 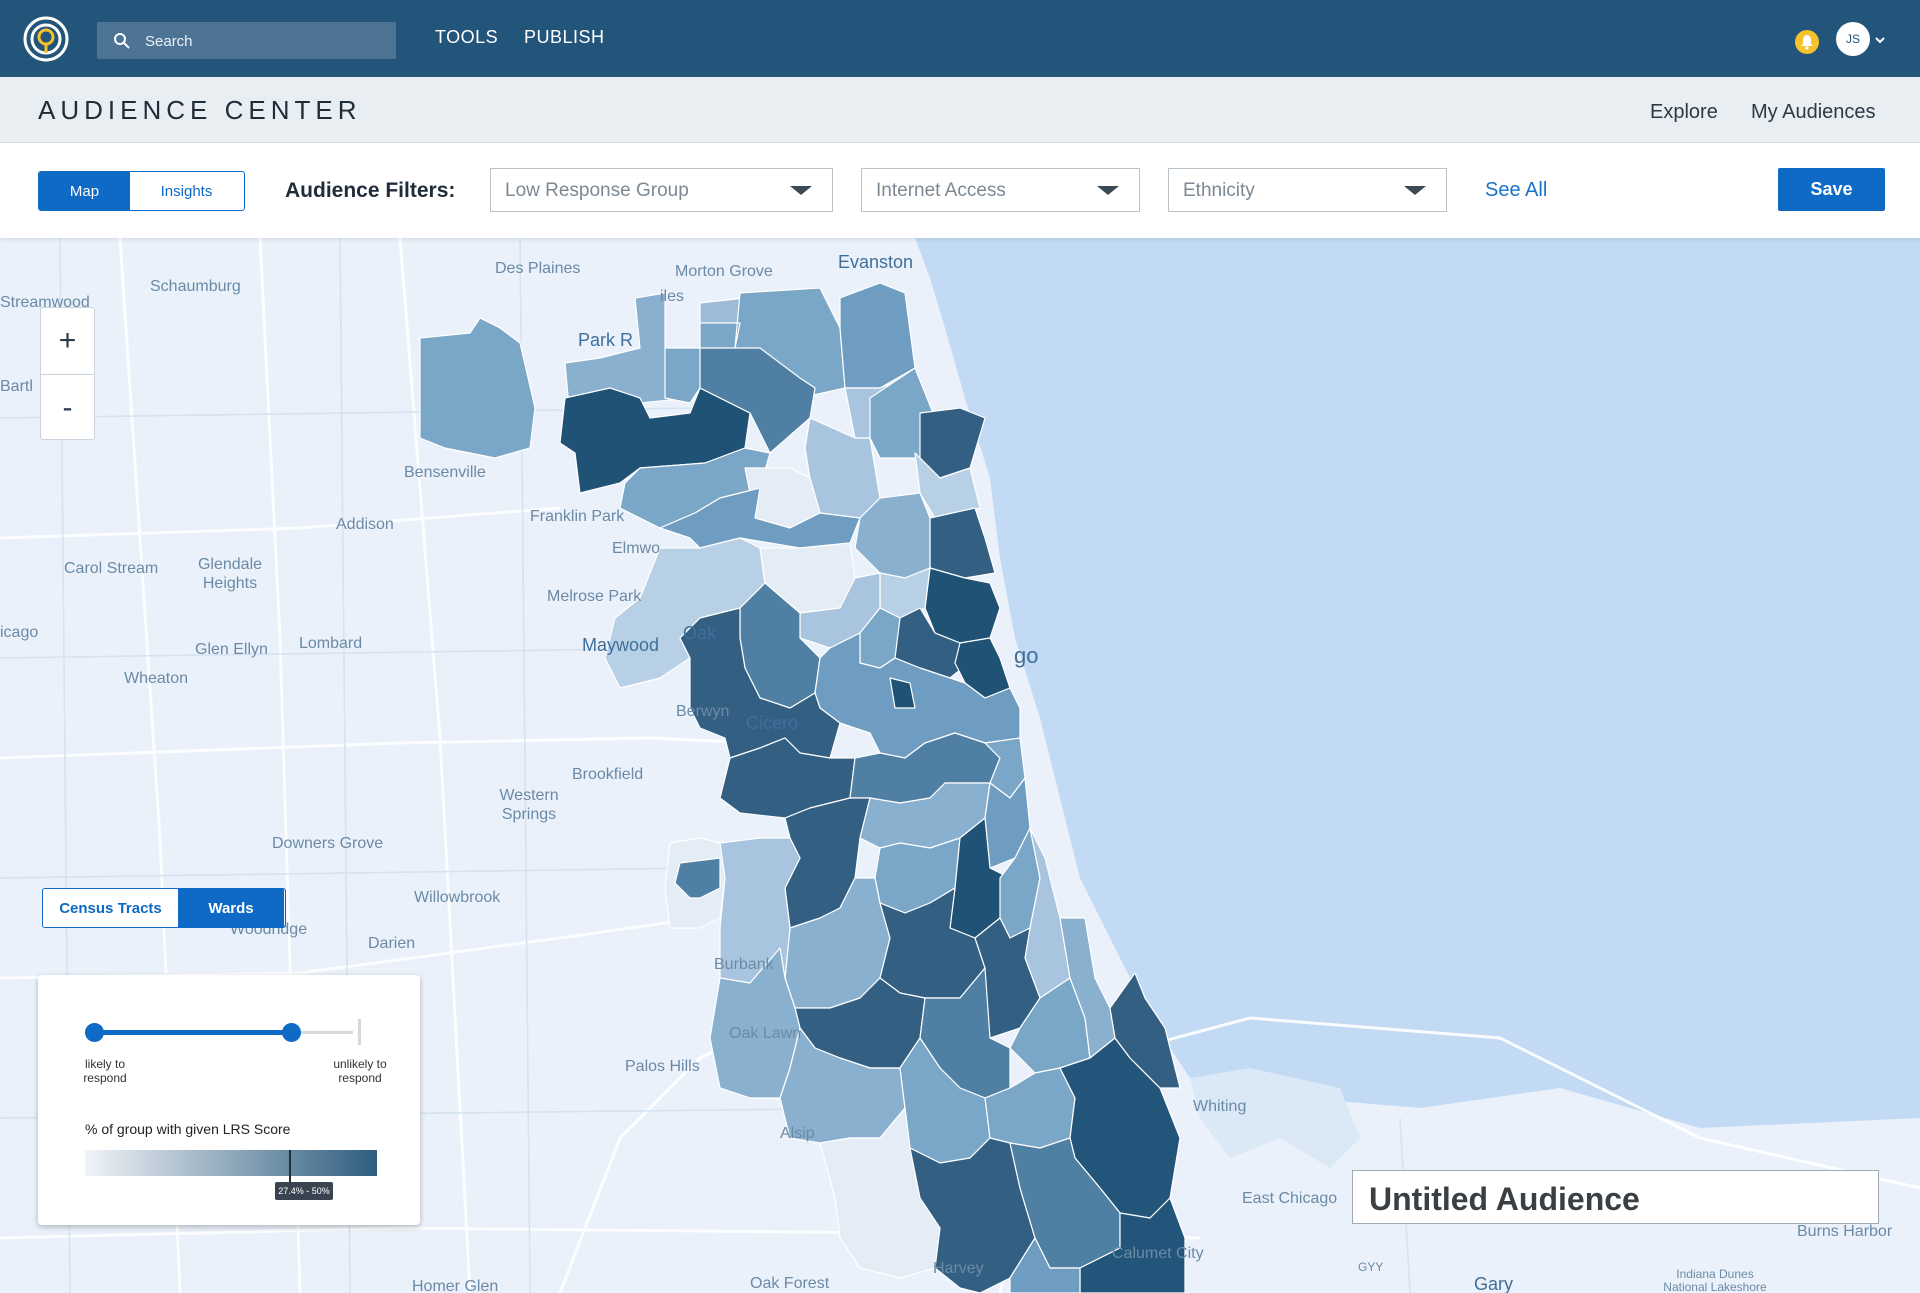 What do you see at coordinates (700, 633) in the screenshot?
I see `map-label: Oak` at bounding box center [700, 633].